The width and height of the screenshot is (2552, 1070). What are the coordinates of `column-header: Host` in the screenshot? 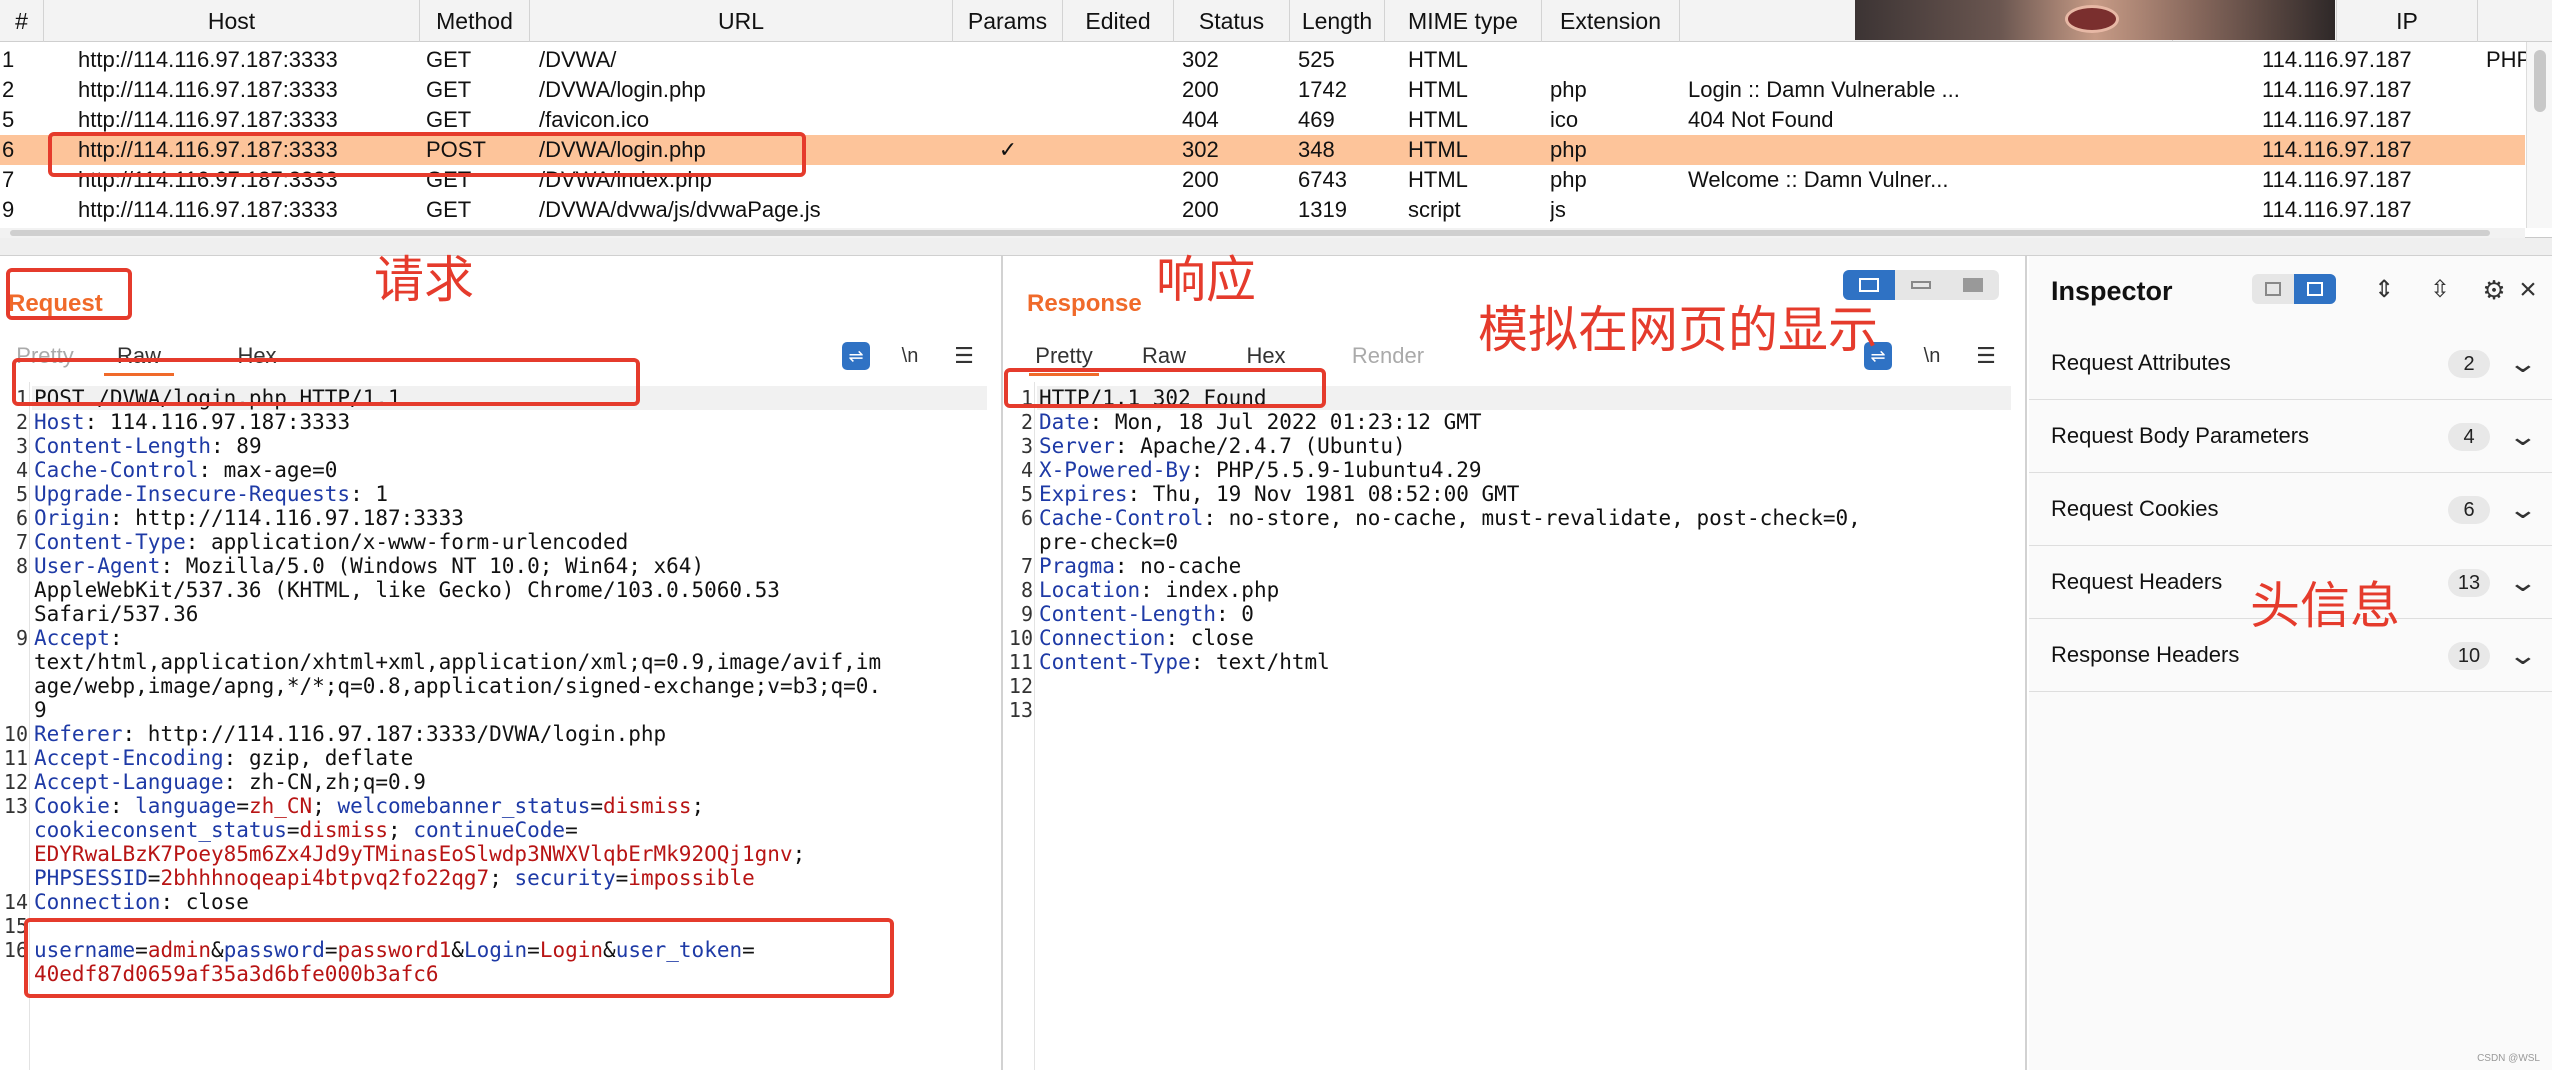 It's located at (232, 21).